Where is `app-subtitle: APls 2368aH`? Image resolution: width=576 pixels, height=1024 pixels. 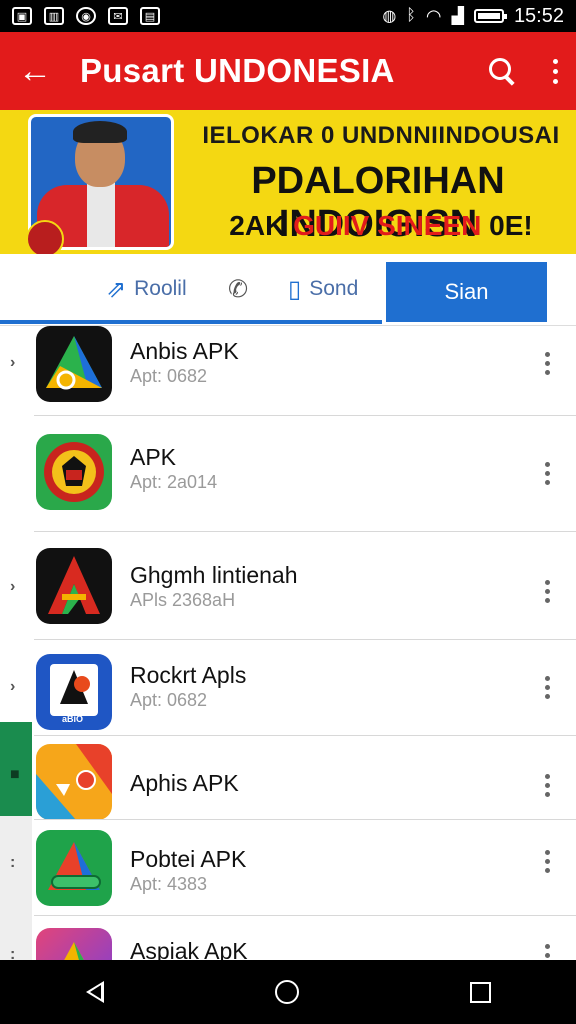 app-subtitle: APls 2368aH is located at coordinates (183, 600).